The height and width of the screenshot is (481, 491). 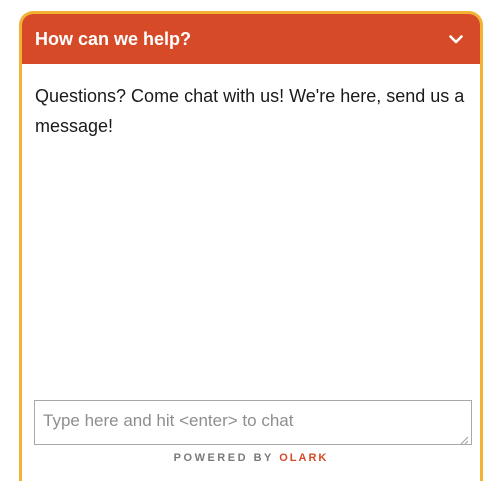 What do you see at coordinates (464, 438) in the screenshot?
I see `resize-grip-icon` at bounding box center [464, 438].